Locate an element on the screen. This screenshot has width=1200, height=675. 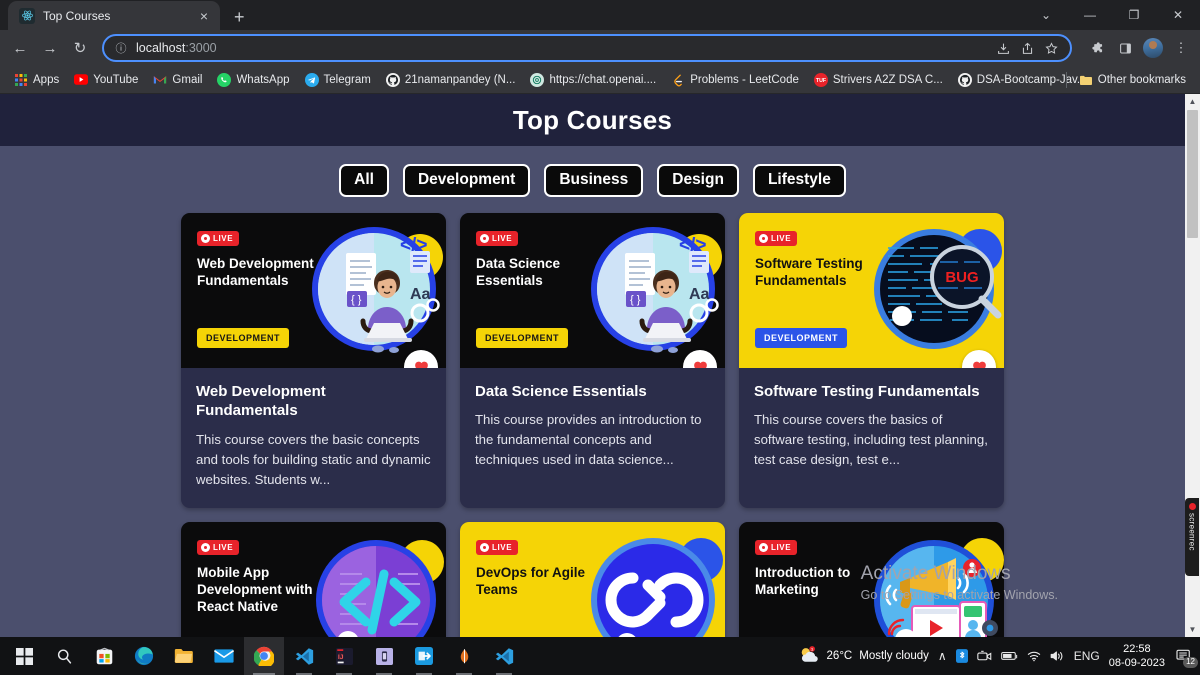
windows-logo-icon is located at coordinates (24, 656).